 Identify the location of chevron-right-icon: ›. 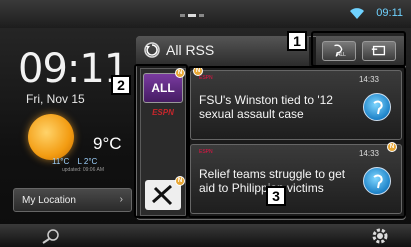
(121, 199).